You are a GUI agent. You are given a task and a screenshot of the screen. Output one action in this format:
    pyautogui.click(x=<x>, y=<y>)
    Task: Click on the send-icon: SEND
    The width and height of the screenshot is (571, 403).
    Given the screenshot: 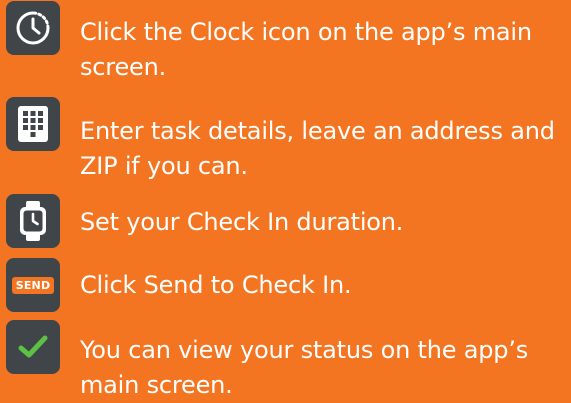 What is the action you would take?
    pyautogui.click(x=33, y=285)
    